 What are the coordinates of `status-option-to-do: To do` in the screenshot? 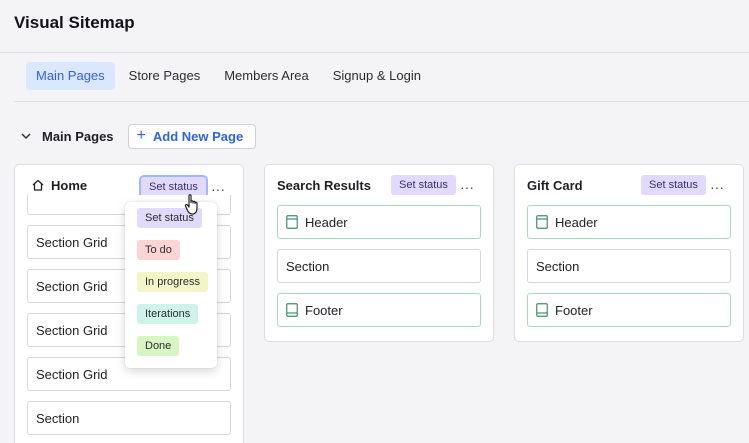 It's located at (158, 250).